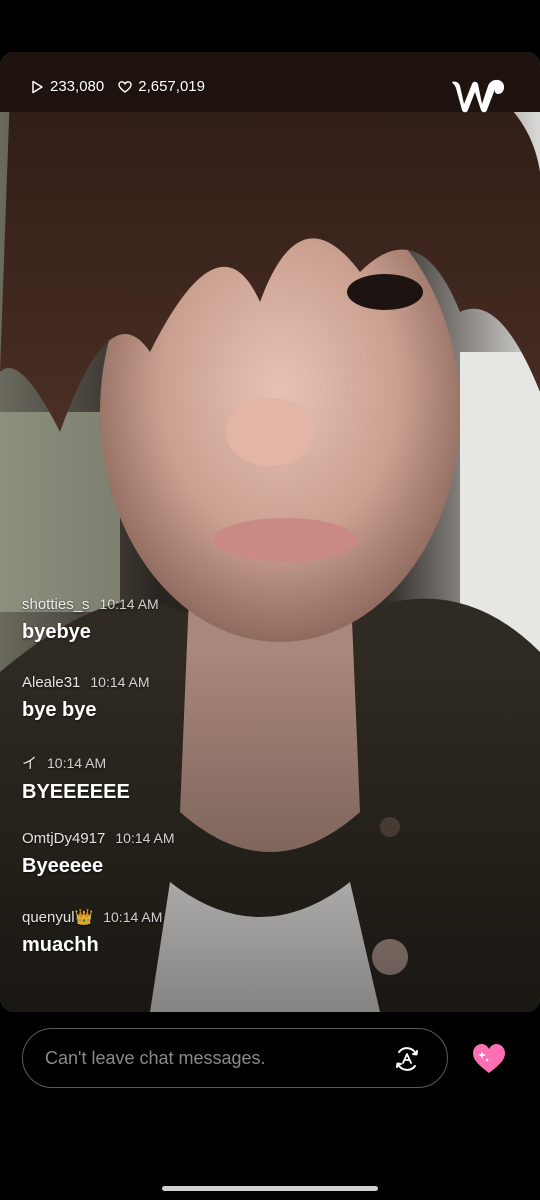 The width and height of the screenshot is (540, 1200). What do you see at coordinates (155, 1057) in the screenshot?
I see `chat-input-placeholder: Can't leave chat messages.` at bounding box center [155, 1057].